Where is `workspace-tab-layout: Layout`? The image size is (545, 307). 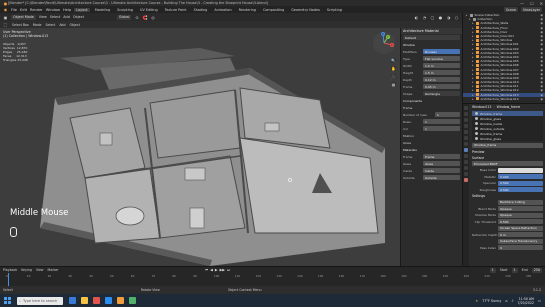
workspace-tab-layout: Layout is located at coordinates (82, 9).